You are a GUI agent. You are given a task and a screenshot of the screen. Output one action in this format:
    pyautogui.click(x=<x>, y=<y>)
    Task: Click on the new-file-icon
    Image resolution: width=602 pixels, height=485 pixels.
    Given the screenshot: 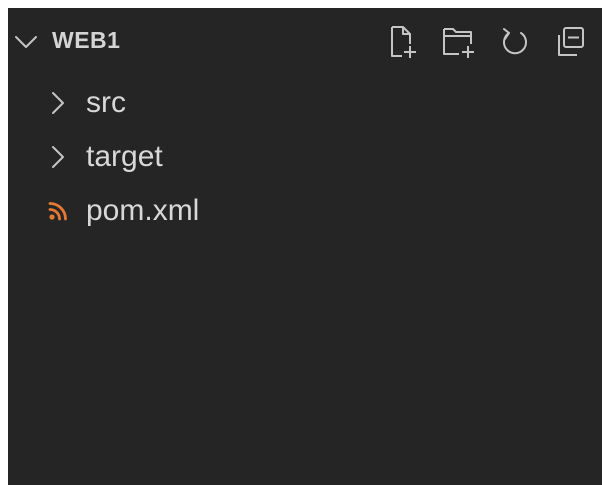 What is the action you would take?
    pyautogui.click(x=403, y=42)
    